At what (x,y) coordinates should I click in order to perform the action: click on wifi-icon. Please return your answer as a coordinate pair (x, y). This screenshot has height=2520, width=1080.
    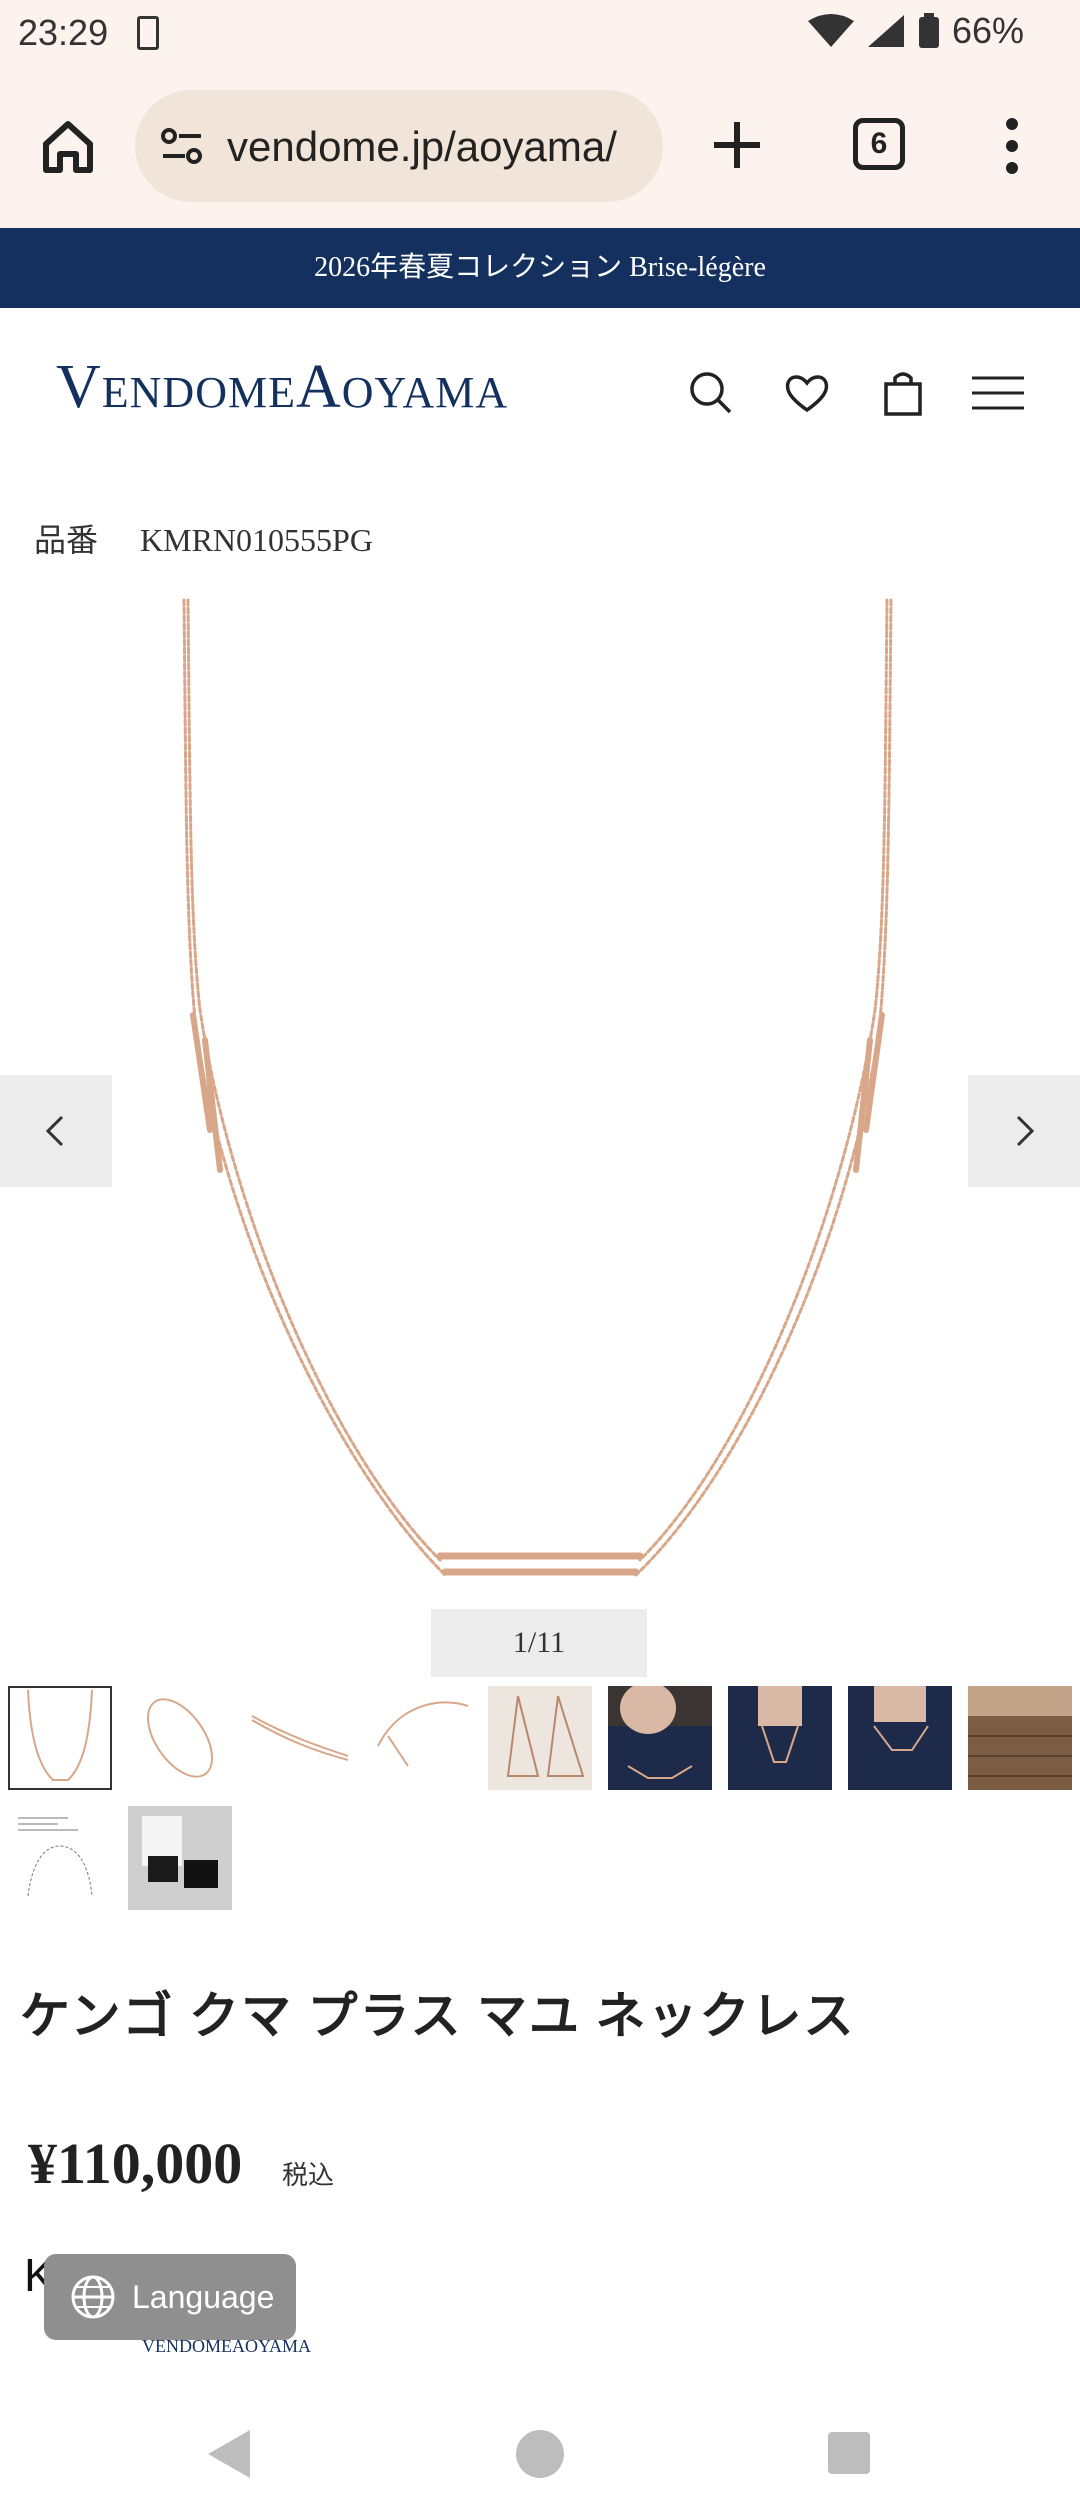
    Looking at the image, I should click on (830, 30).